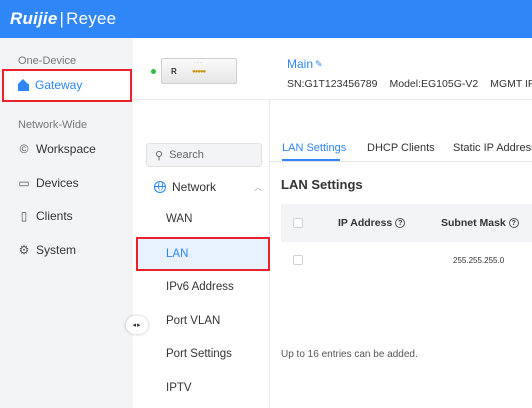 Image resolution: width=532 pixels, height=408 pixels. I want to click on globe-icon, so click(160, 187).